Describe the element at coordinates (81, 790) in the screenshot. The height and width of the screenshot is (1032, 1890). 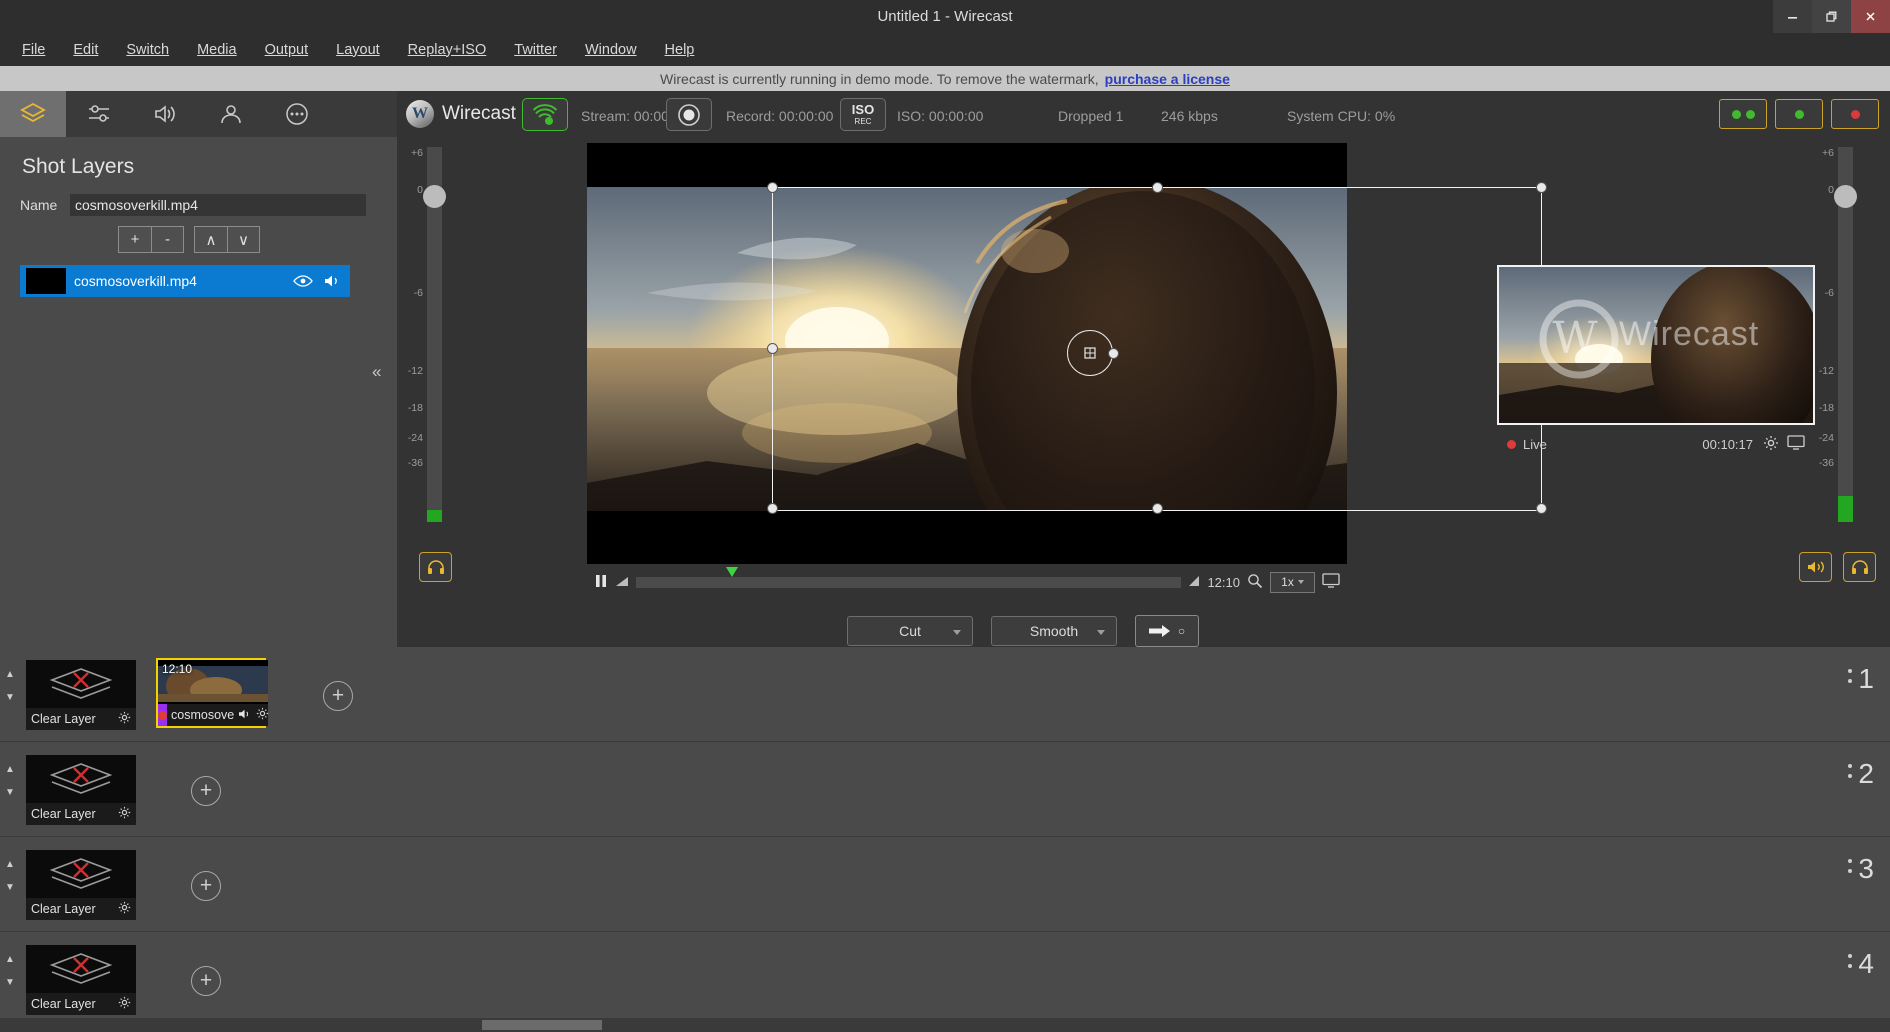
I see `clear-layer-shot-2: Clear Layer` at that location.